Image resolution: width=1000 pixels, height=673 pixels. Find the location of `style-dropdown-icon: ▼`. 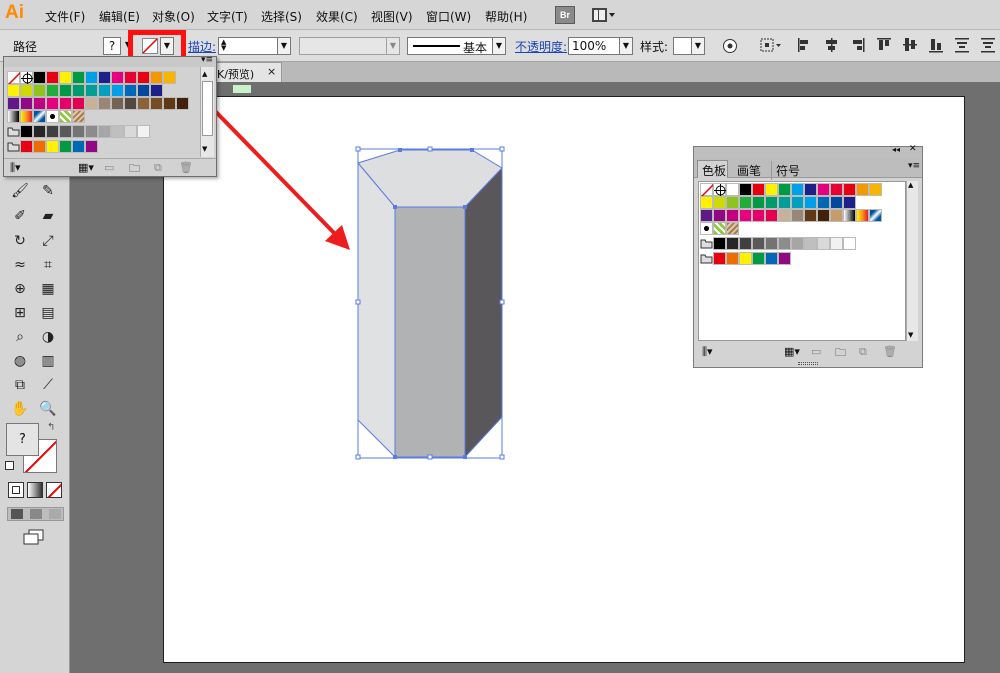

style-dropdown-icon: ▼ is located at coordinates (698, 46).